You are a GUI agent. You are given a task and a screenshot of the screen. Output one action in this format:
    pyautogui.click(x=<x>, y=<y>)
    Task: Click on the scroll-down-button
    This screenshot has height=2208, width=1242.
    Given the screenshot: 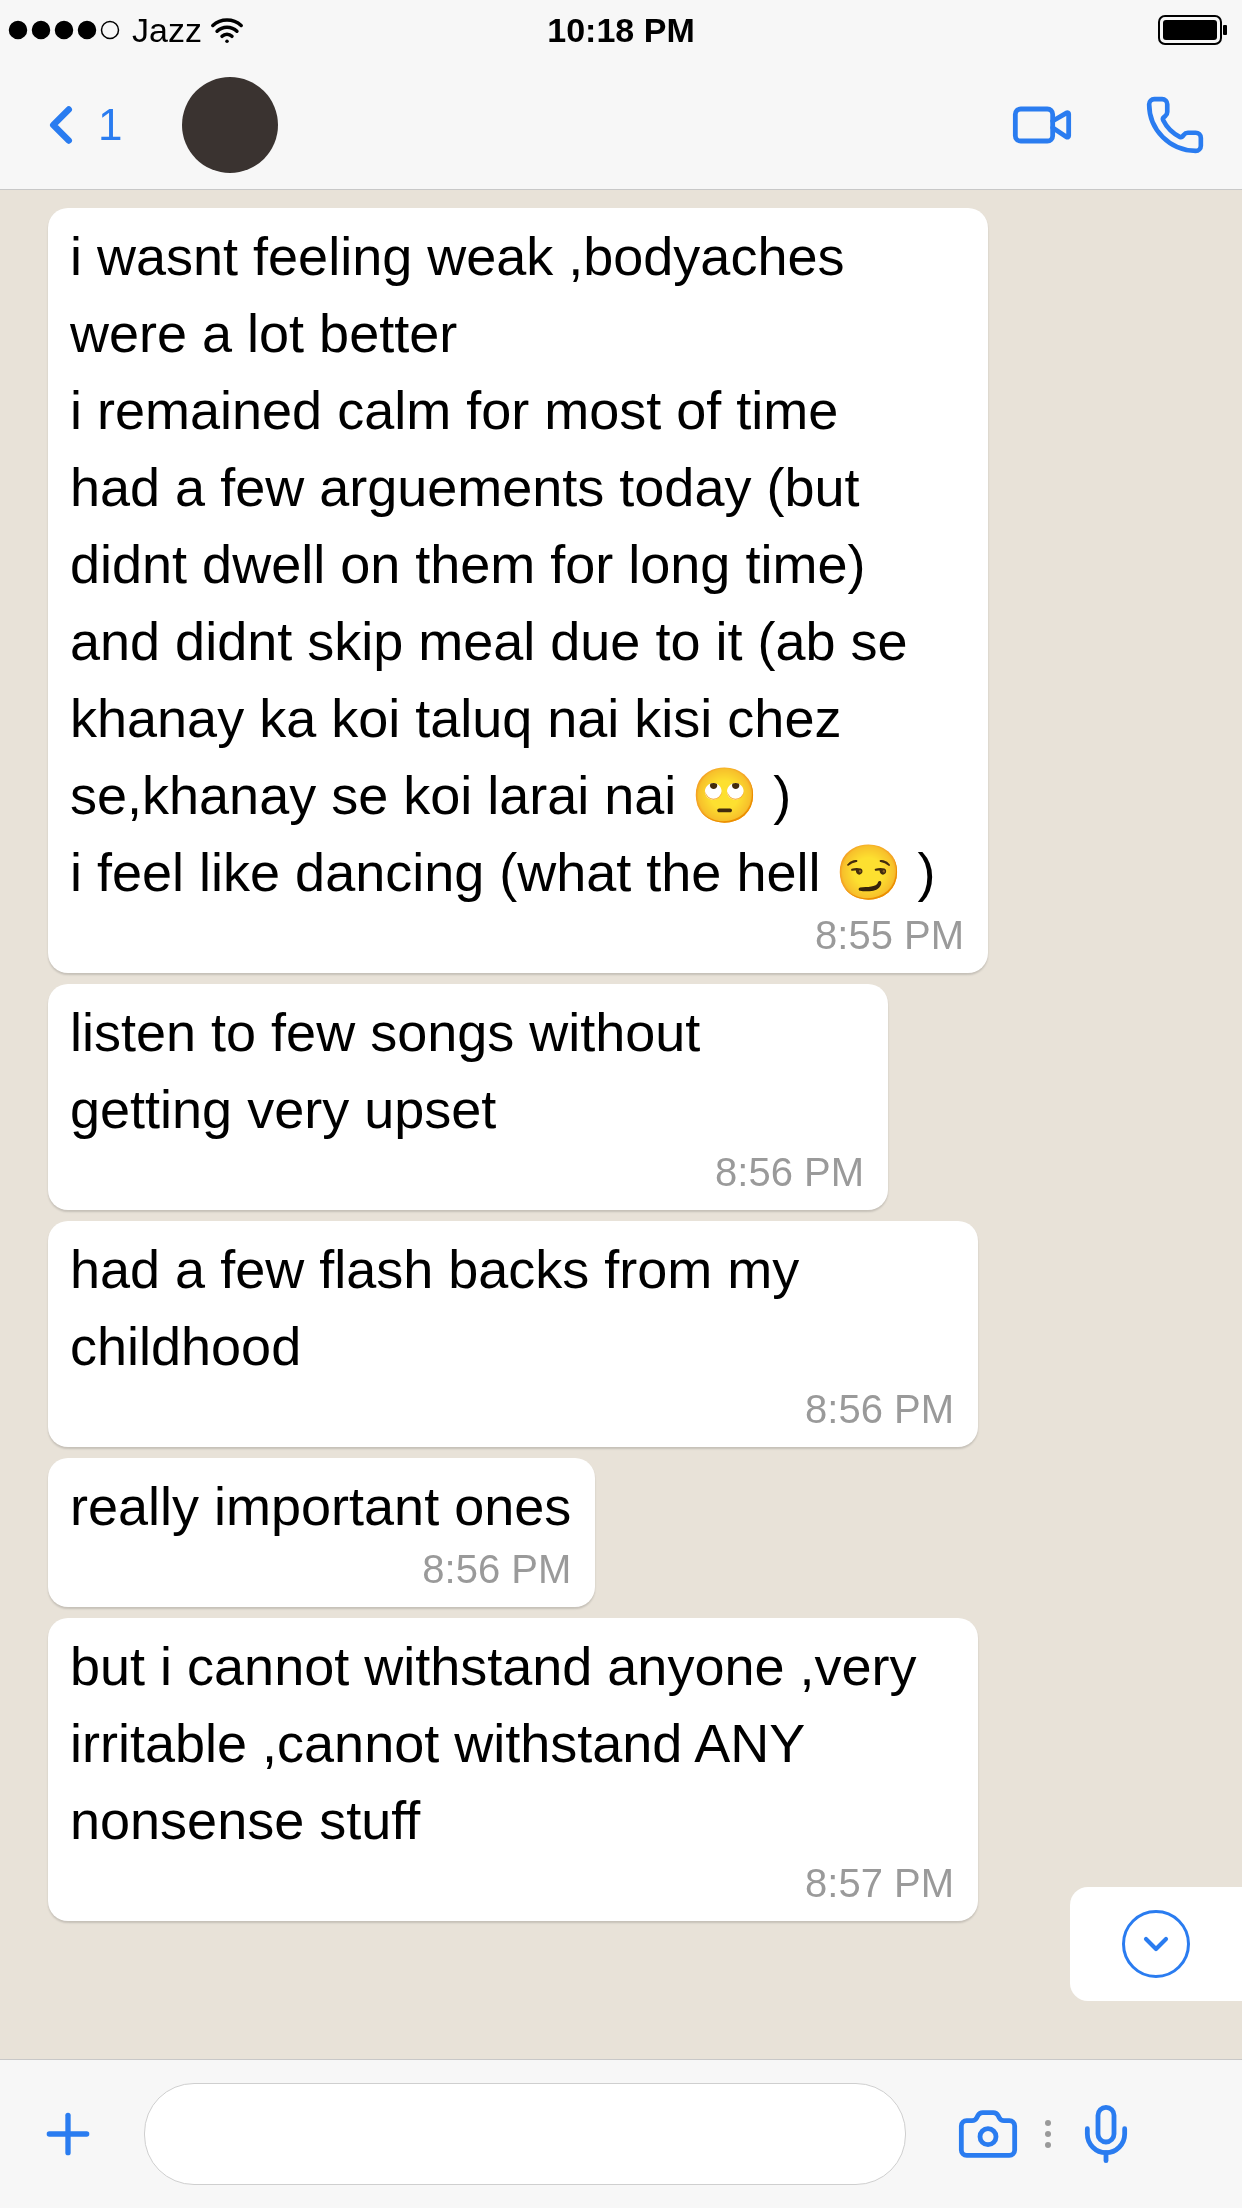 What is the action you would take?
    pyautogui.click(x=1156, y=1944)
    